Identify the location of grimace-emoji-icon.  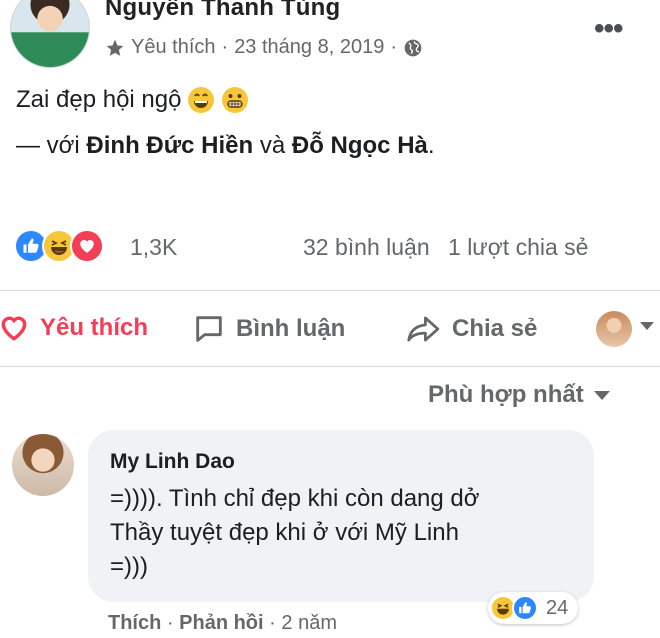
(235, 100).